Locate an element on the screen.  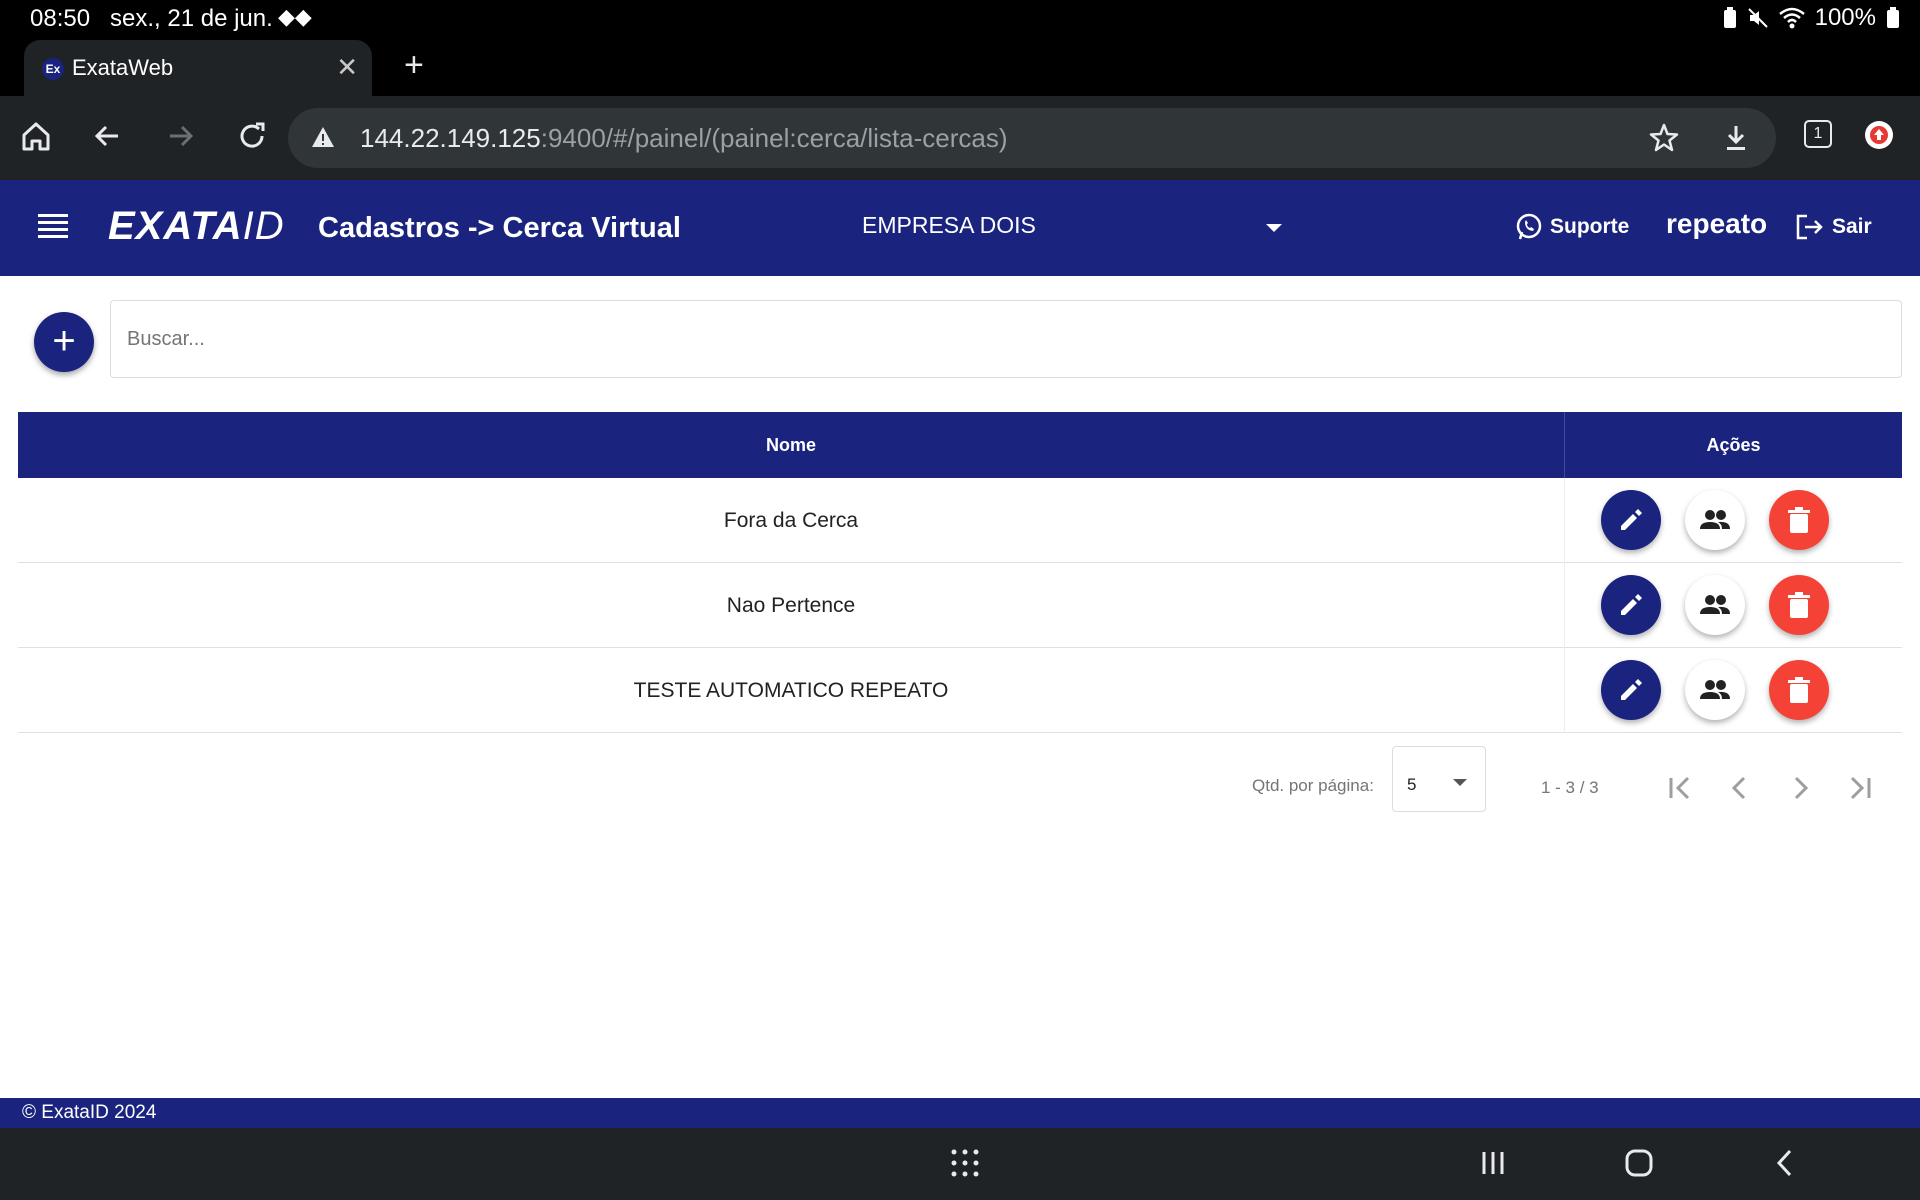
fence-name: Fora da Cerca is located at coordinates (791, 520).